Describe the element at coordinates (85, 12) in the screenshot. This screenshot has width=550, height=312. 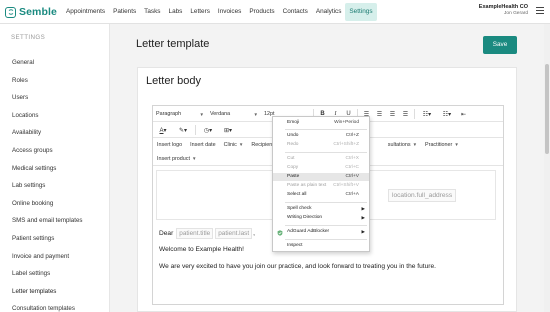
I see `nav-appointments: Appointments` at that location.